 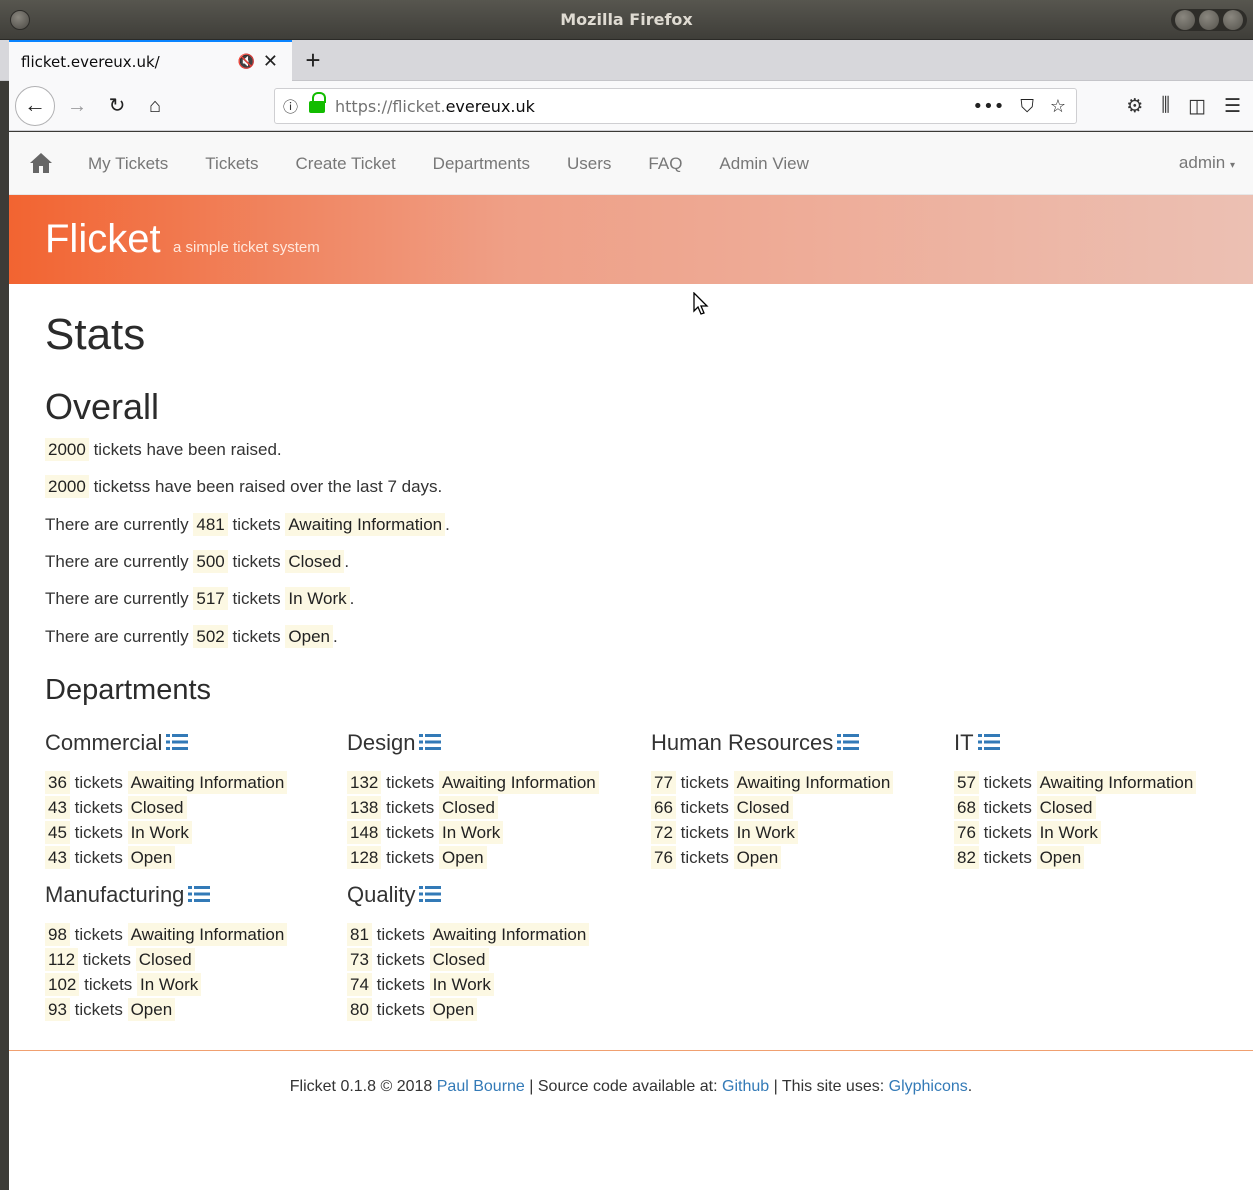 I want to click on raised-total-line: 2000 tickets have been raised., so click(x=163, y=449).